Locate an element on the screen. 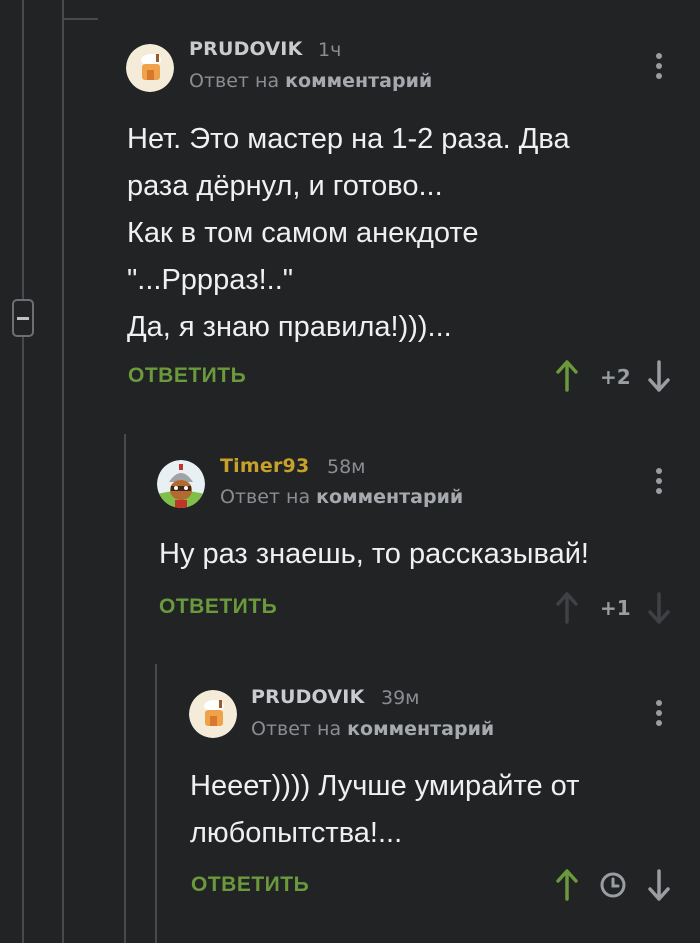 This screenshot has height=943, width=700. comment-time: 58м is located at coordinates (346, 467).